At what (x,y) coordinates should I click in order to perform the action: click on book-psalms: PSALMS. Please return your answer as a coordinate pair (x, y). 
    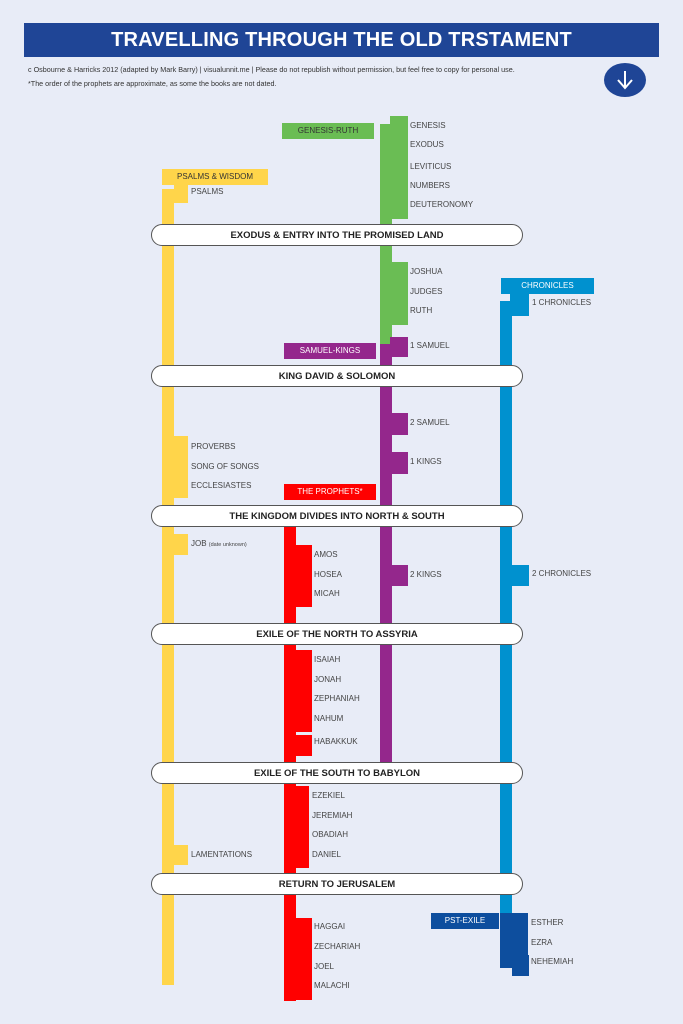
    Looking at the image, I should click on (207, 191).